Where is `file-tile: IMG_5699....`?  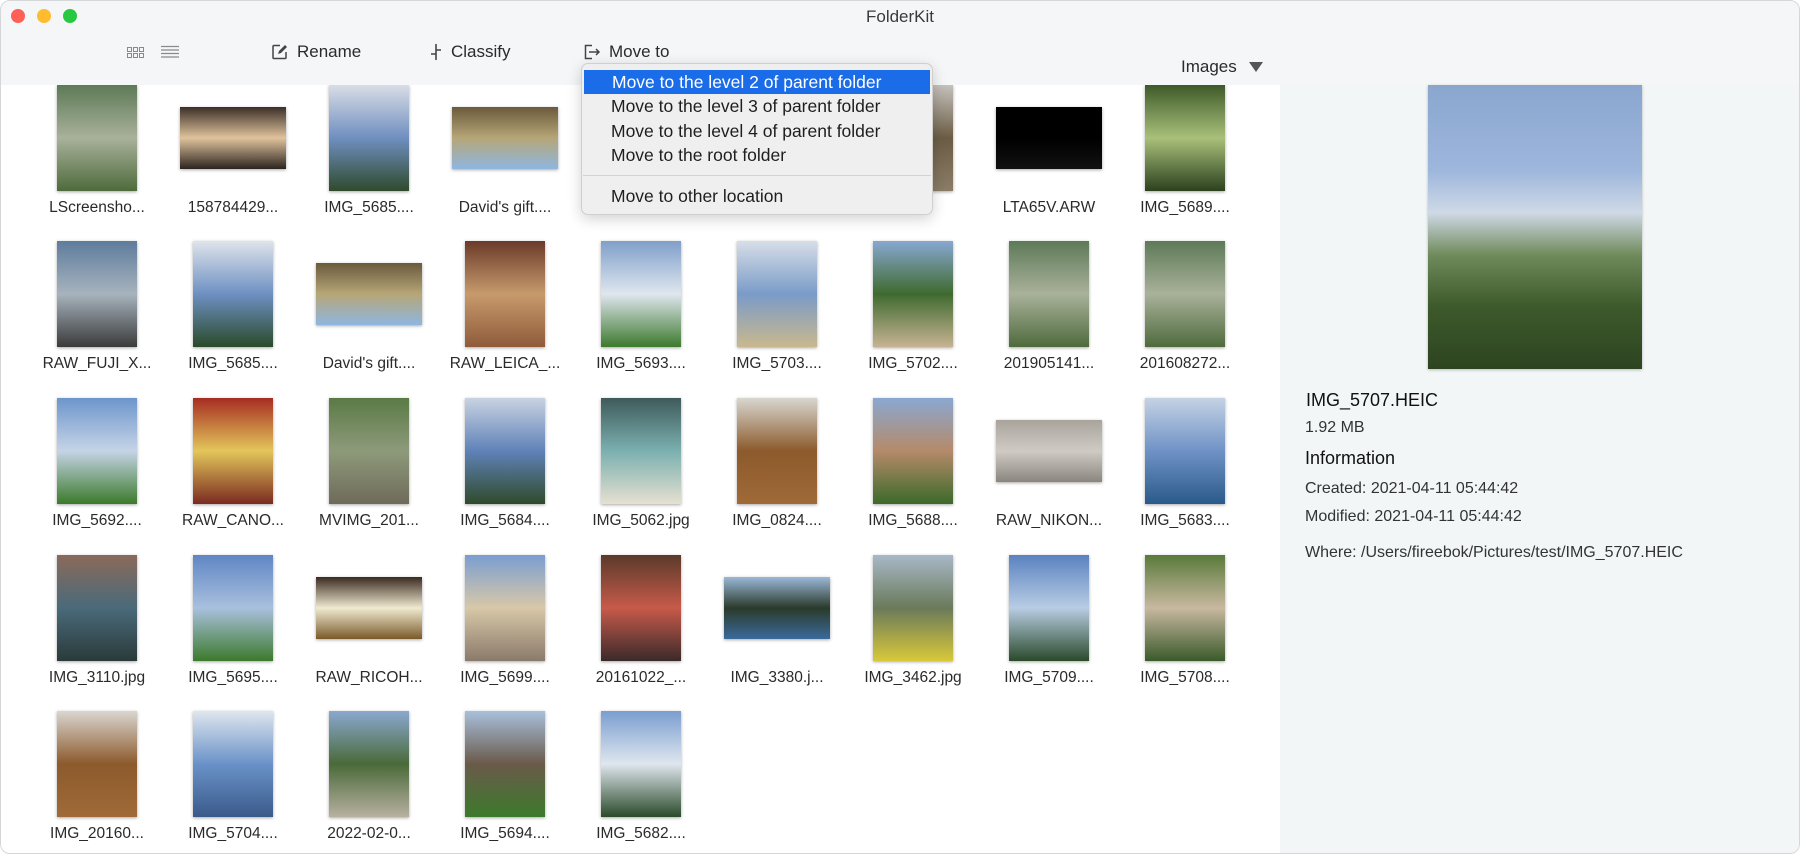 file-tile: IMG_5699.... is located at coordinates (505, 630).